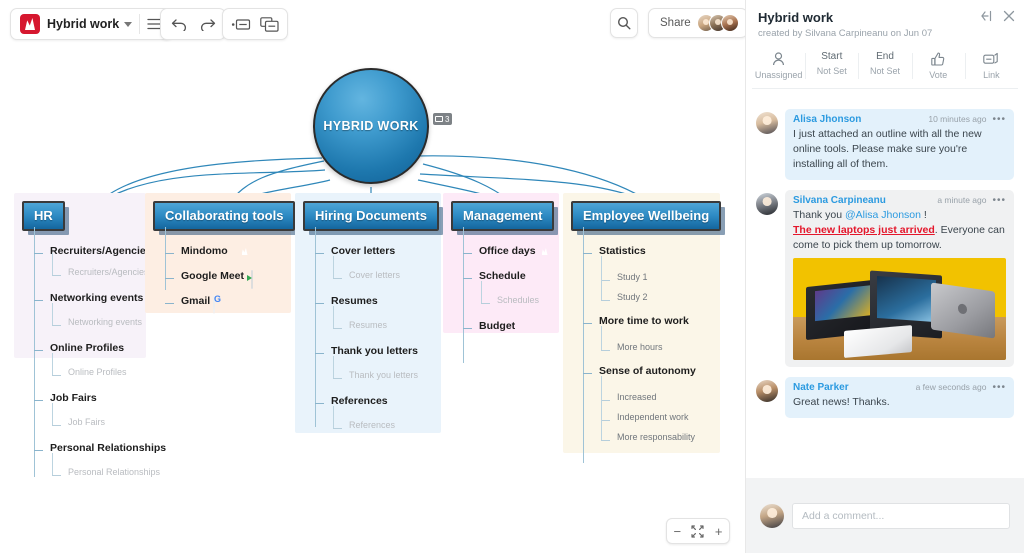 The image size is (1024, 553). What do you see at coordinates (640, 347) in the screenshot?
I see `item-label: More hours` at bounding box center [640, 347].